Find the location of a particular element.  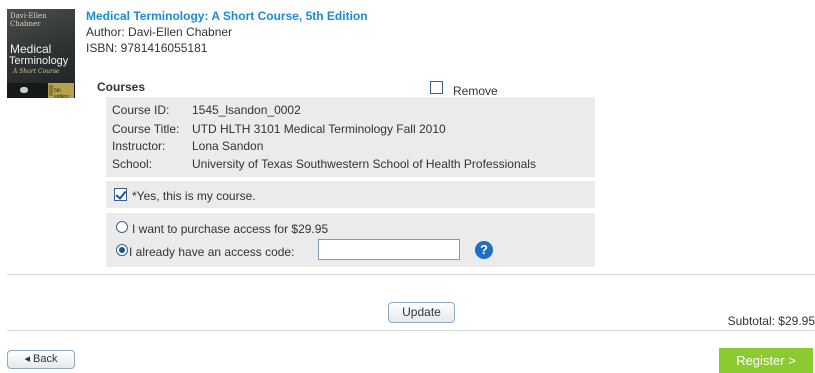

cover-edition-badge: 5th edition is located at coordinates (61, 90).